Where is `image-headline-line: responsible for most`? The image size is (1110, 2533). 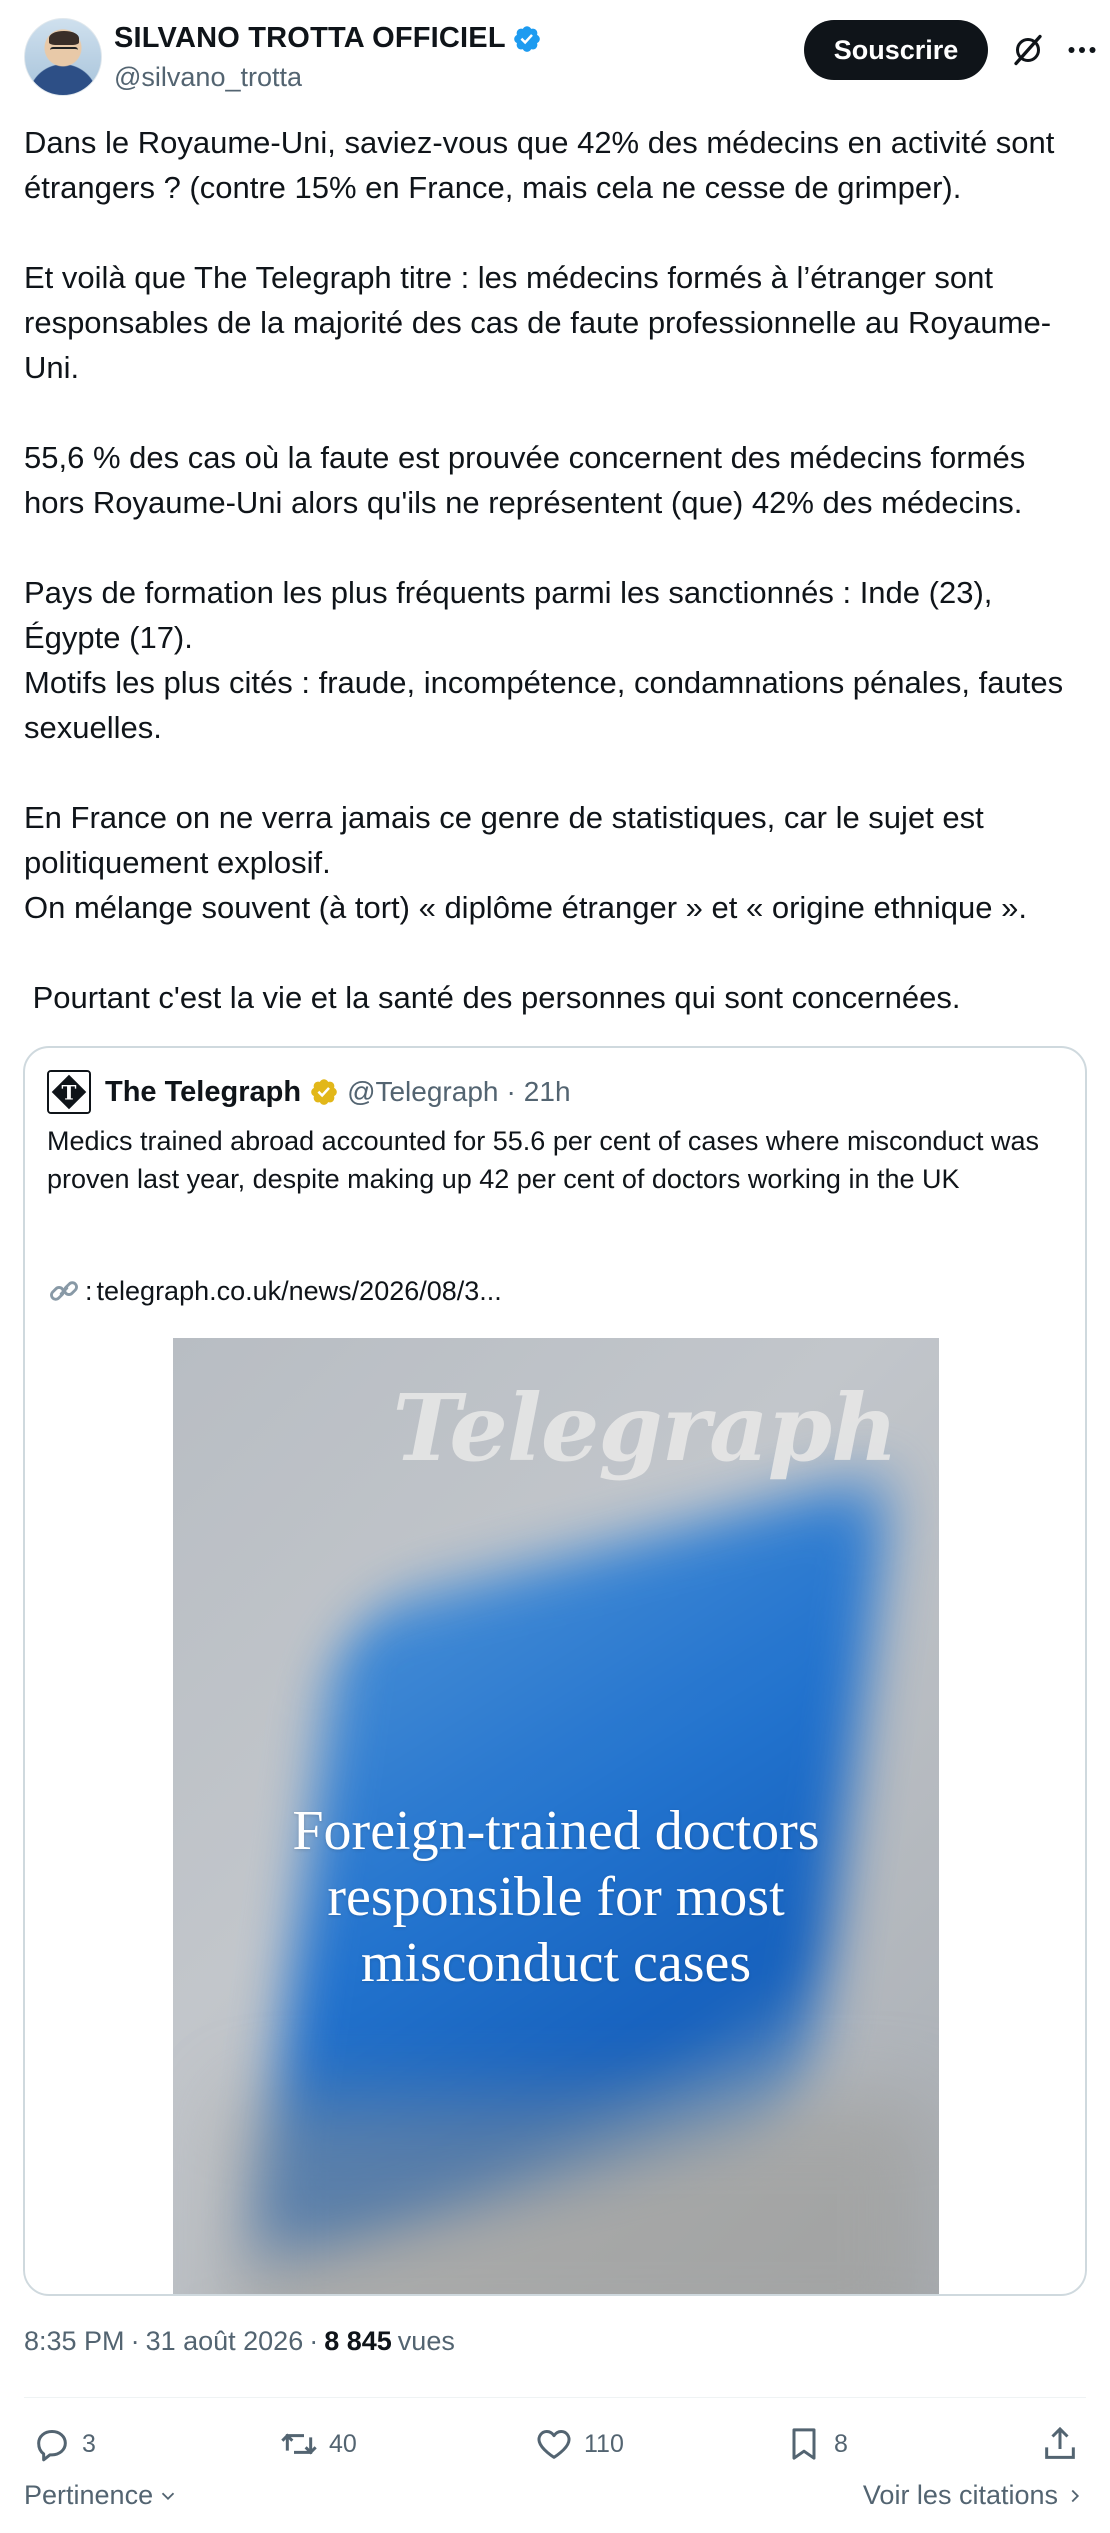 image-headline-line: responsible for most is located at coordinates (556, 1897).